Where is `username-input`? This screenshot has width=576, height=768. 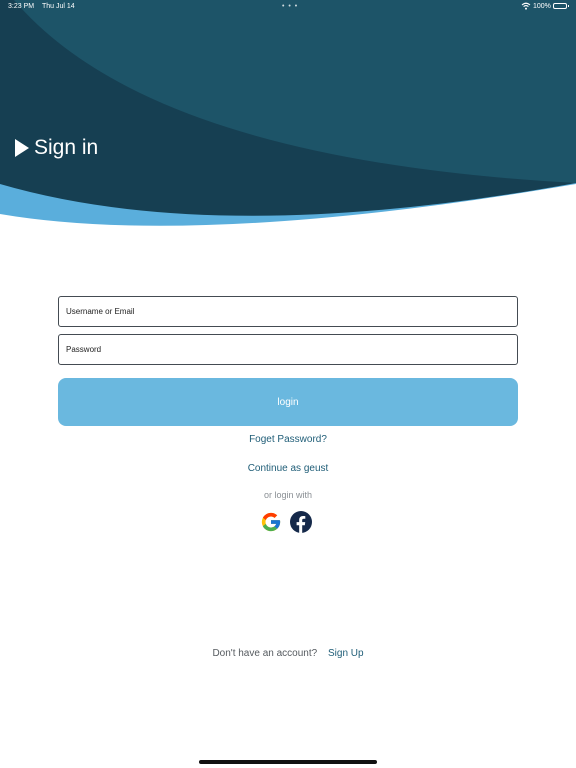 username-input is located at coordinates (288, 311).